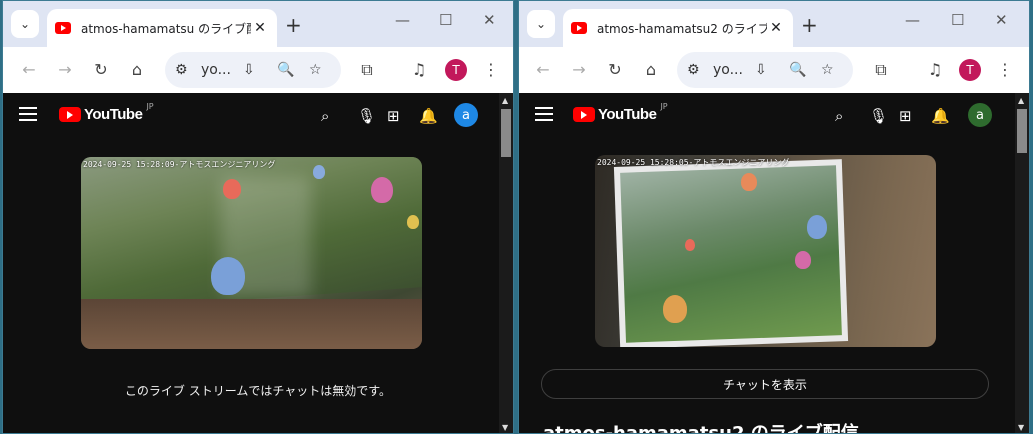 The height and width of the screenshot is (434, 1033). Describe the element at coordinates (731, 253) in the screenshot. I see `aerial-photo` at that location.